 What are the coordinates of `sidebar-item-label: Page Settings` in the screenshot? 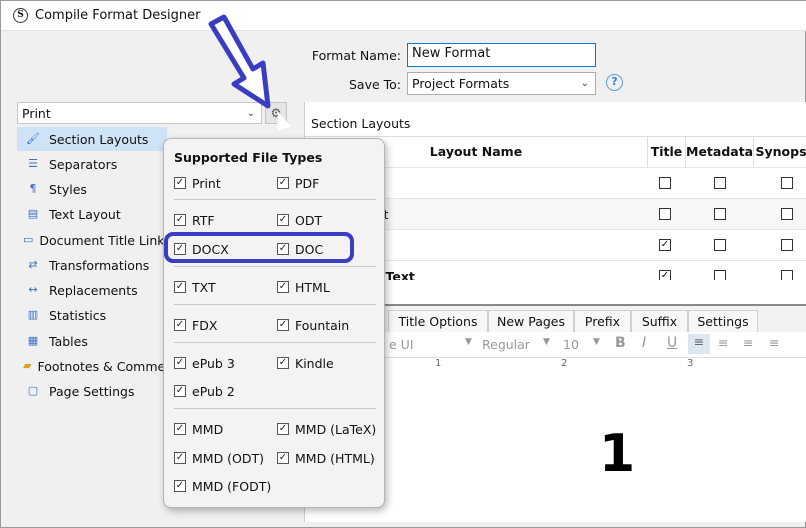 It's located at (92, 391).